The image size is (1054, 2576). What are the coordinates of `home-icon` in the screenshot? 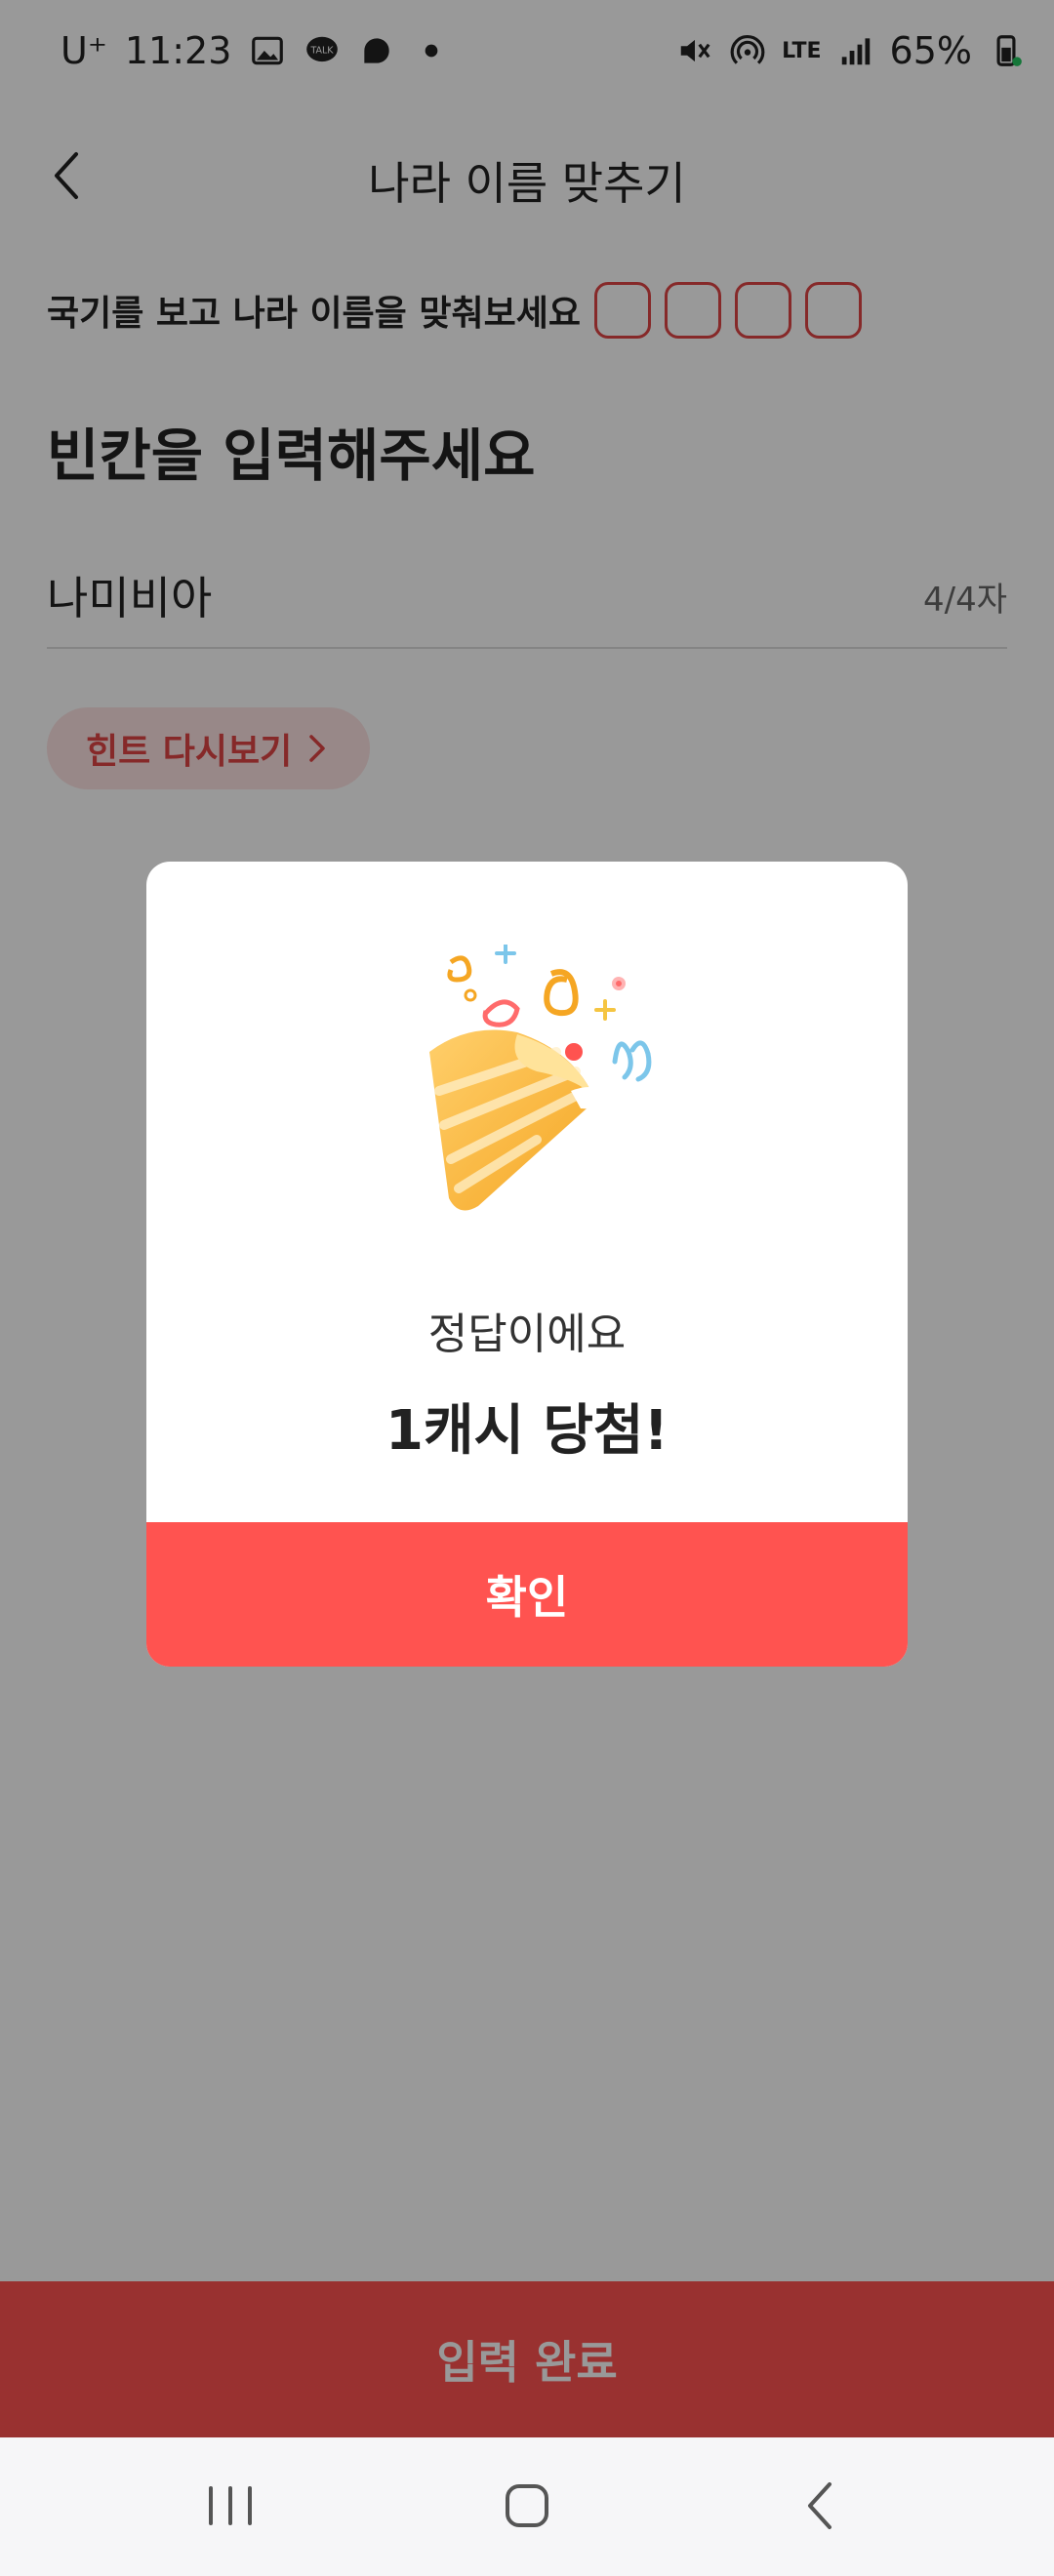 It's located at (527, 2506).